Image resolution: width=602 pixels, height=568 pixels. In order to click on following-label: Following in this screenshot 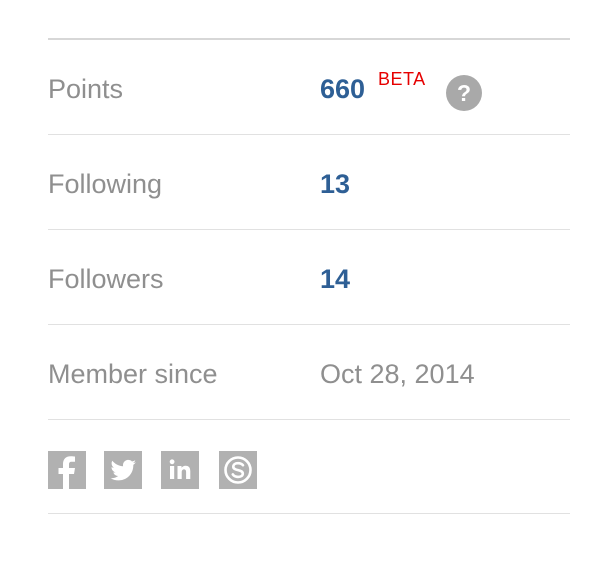, I will do `click(105, 184)`.